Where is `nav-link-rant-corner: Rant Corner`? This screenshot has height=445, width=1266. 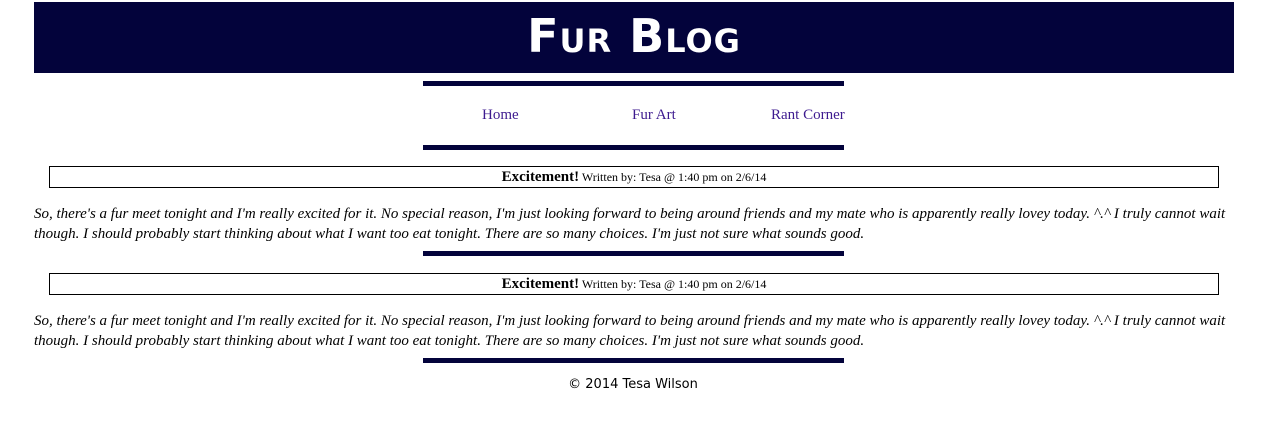 nav-link-rant-corner: Rant Corner is located at coordinates (808, 115).